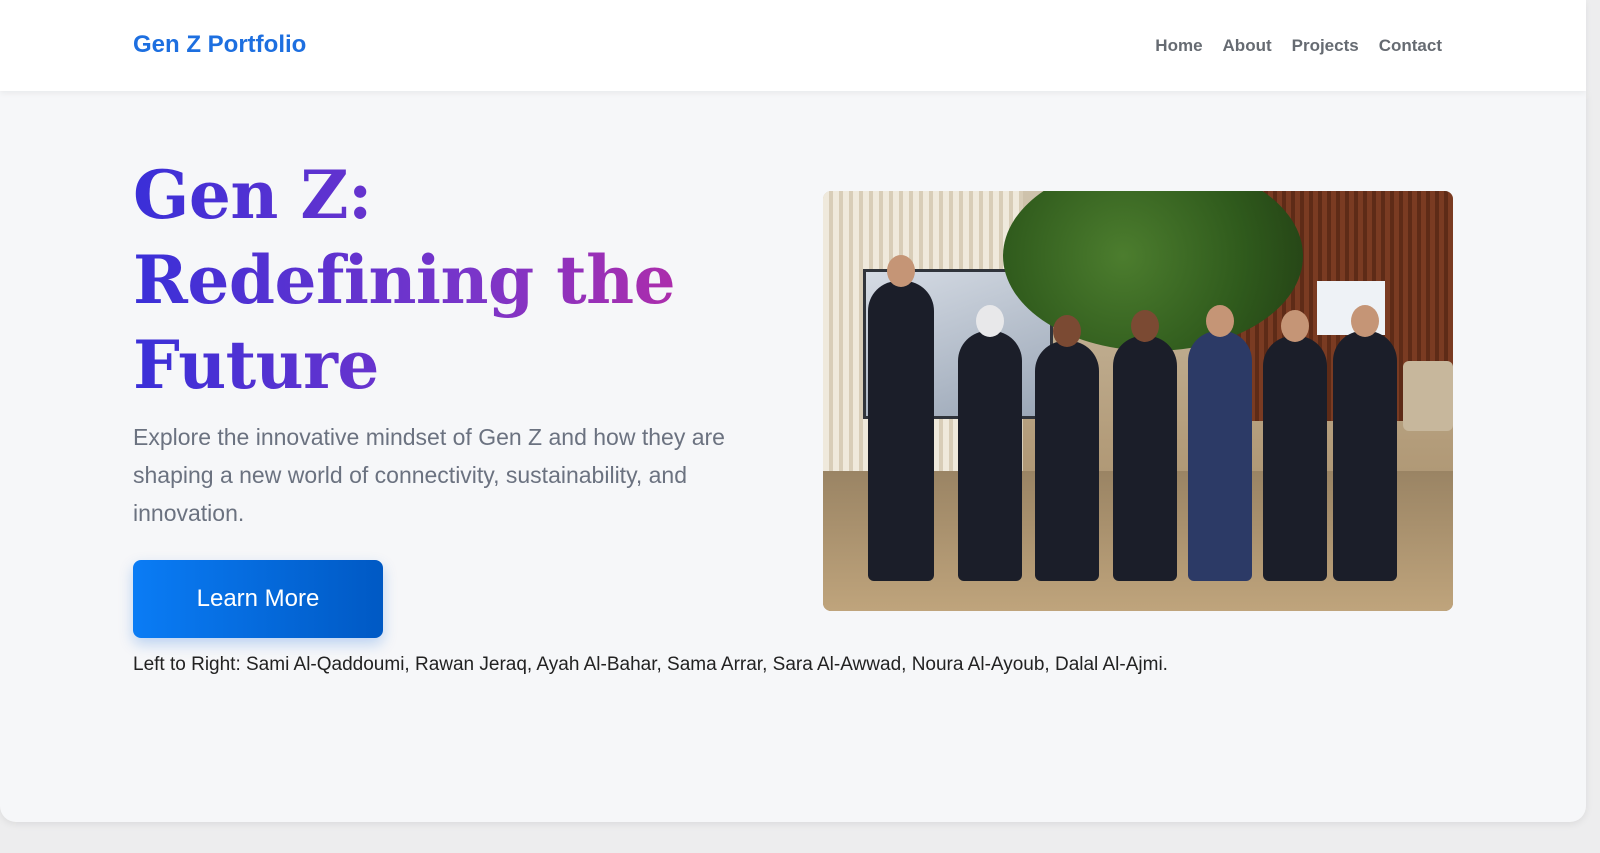  I want to click on main-nav: Home About Projects Contact, so click(1298, 46).